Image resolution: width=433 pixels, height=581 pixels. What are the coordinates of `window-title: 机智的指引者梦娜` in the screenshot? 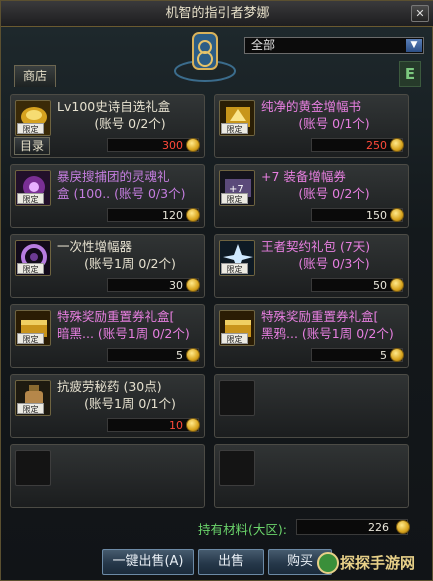 It's located at (217, 13).